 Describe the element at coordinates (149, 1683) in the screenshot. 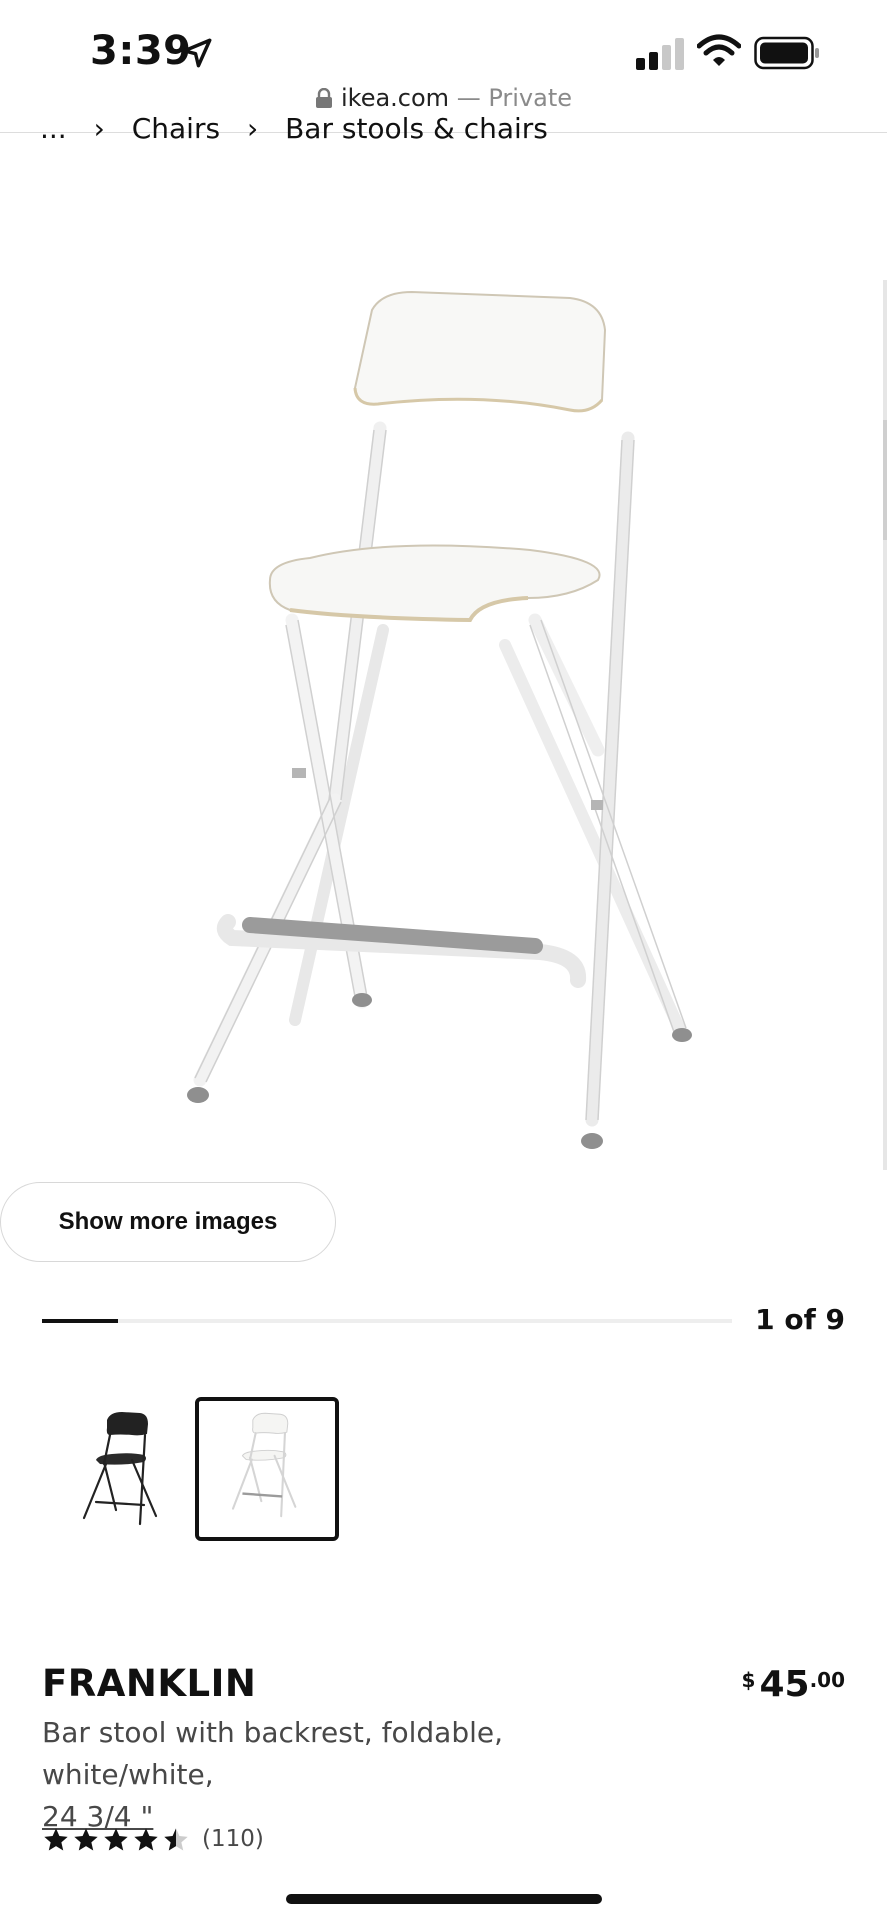

I see `product-name: FRANKLIN` at that location.